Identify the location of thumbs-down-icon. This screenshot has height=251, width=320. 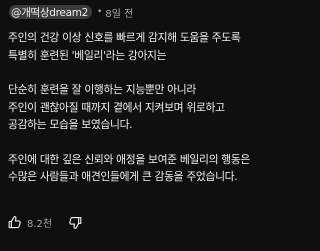
(75, 222).